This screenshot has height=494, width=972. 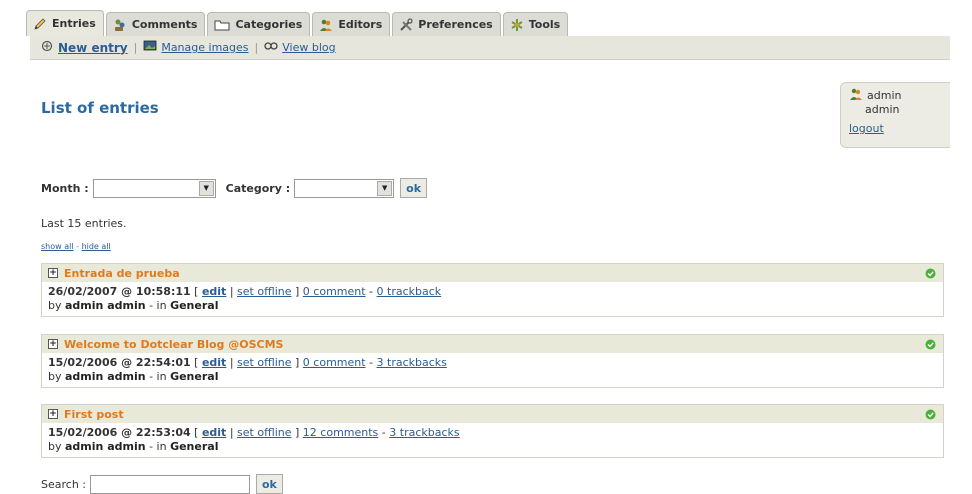 What do you see at coordinates (517, 25) in the screenshot?
I see `plugin-icon` at bounding box center [517, 25].